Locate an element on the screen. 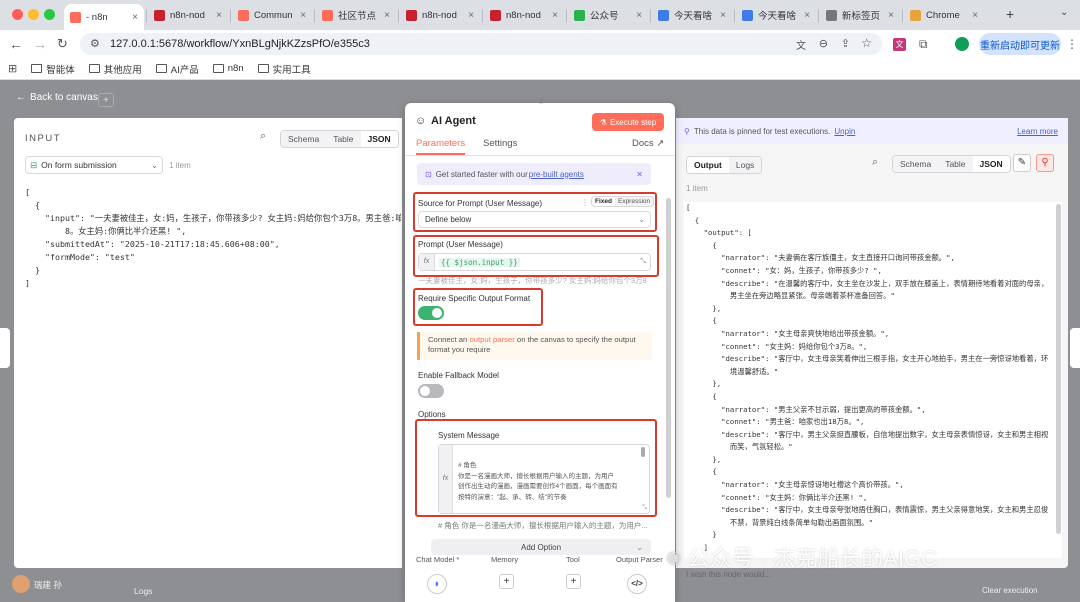 Image resolution: width=1080 pixels, height=602 pixels. logs-label: Logs is located at coordinates (143, 591).